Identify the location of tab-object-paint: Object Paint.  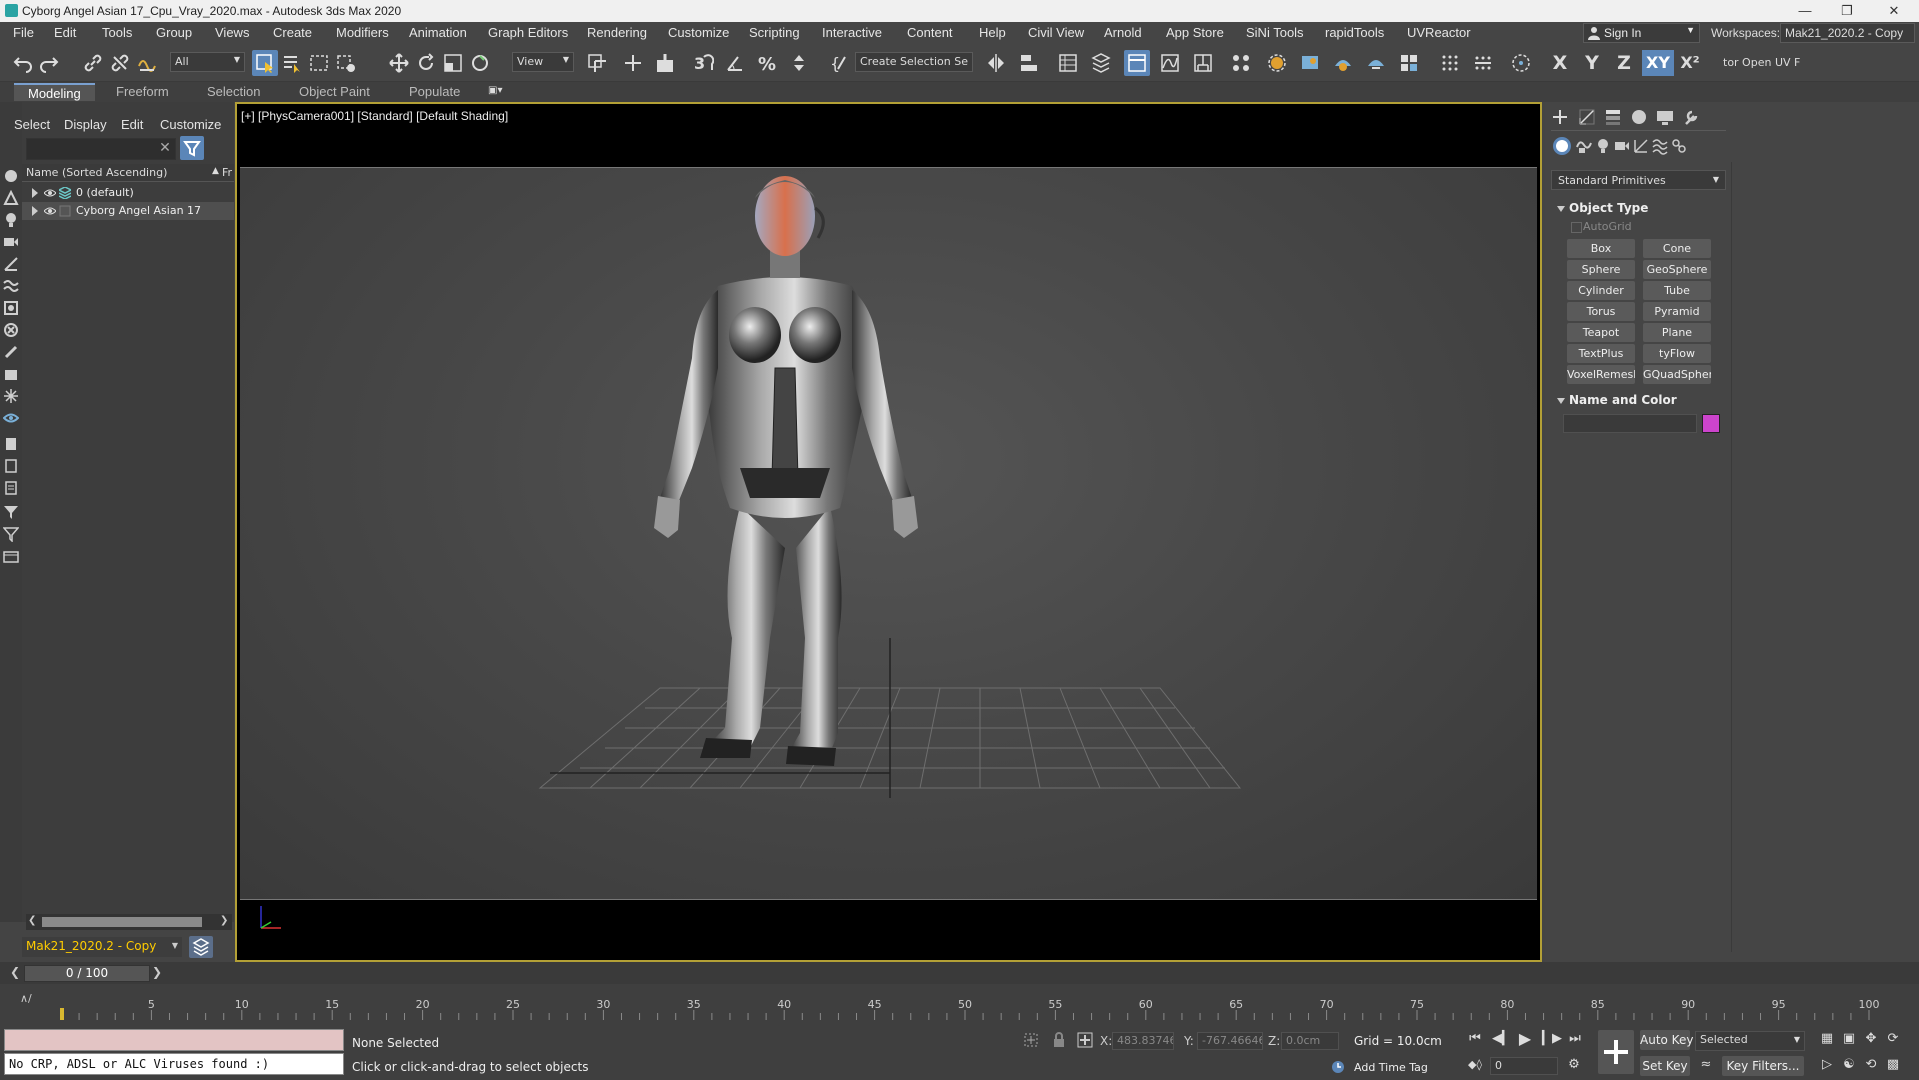
(334, 92).